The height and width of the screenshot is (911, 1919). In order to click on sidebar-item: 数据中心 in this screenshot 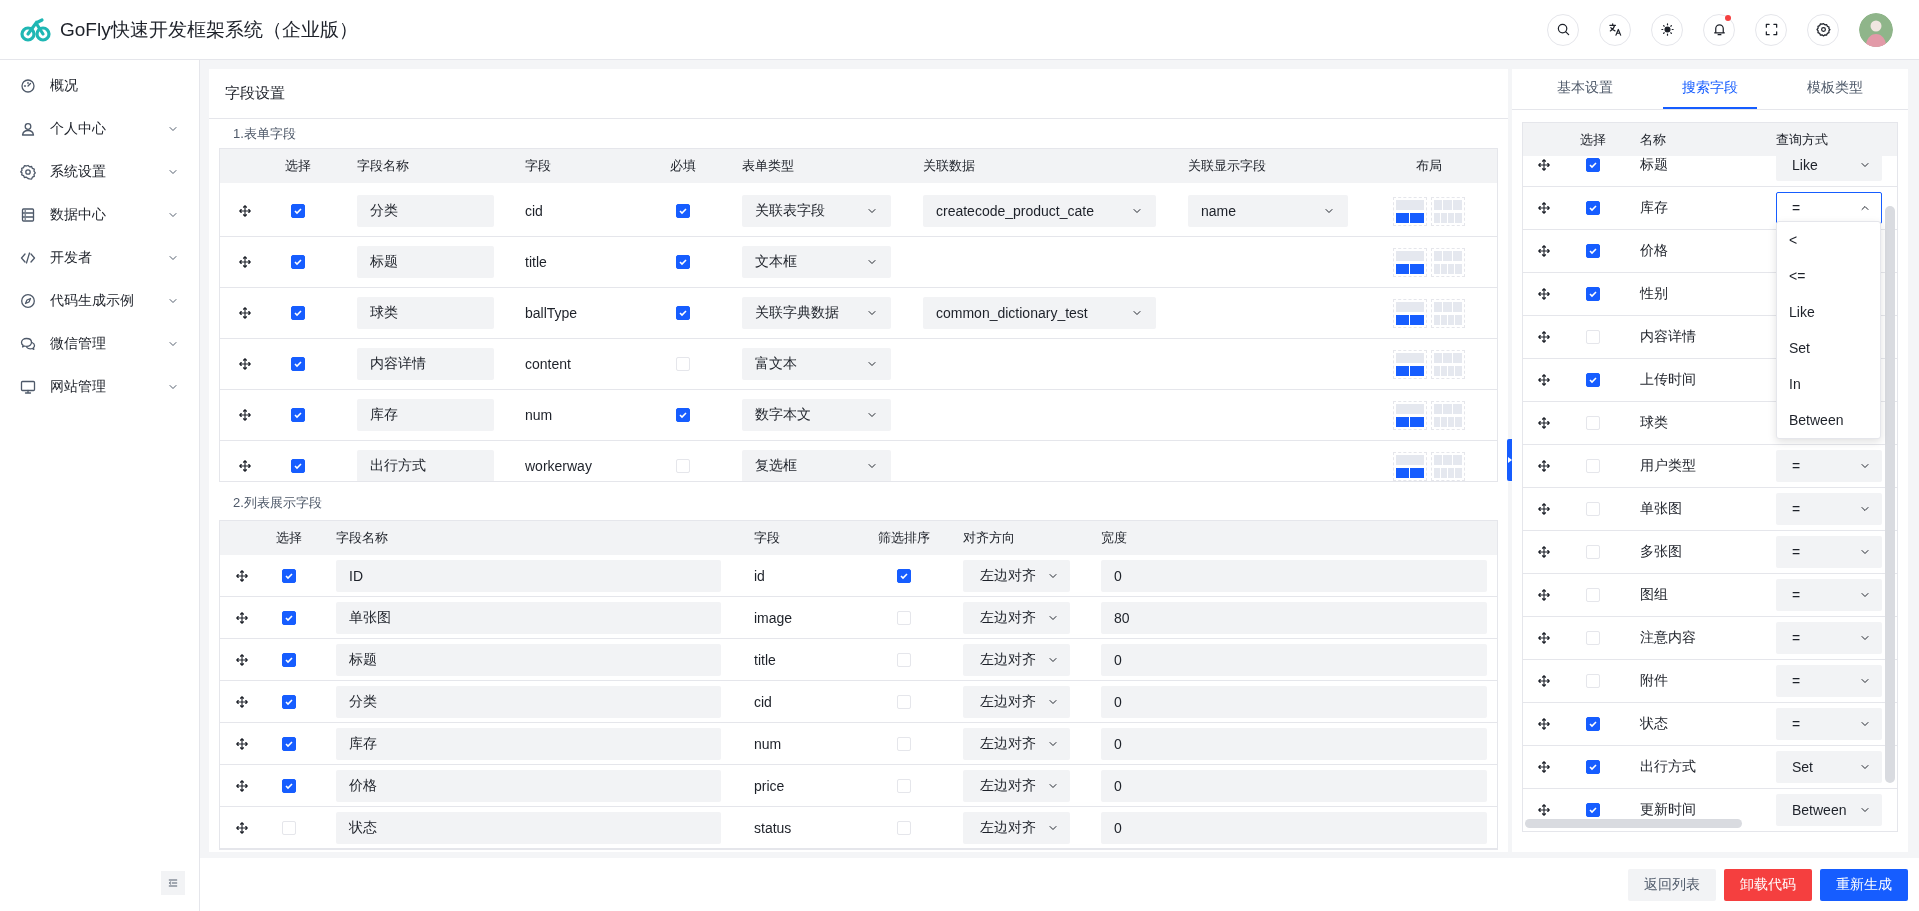, I will do `click(99, 214)`.